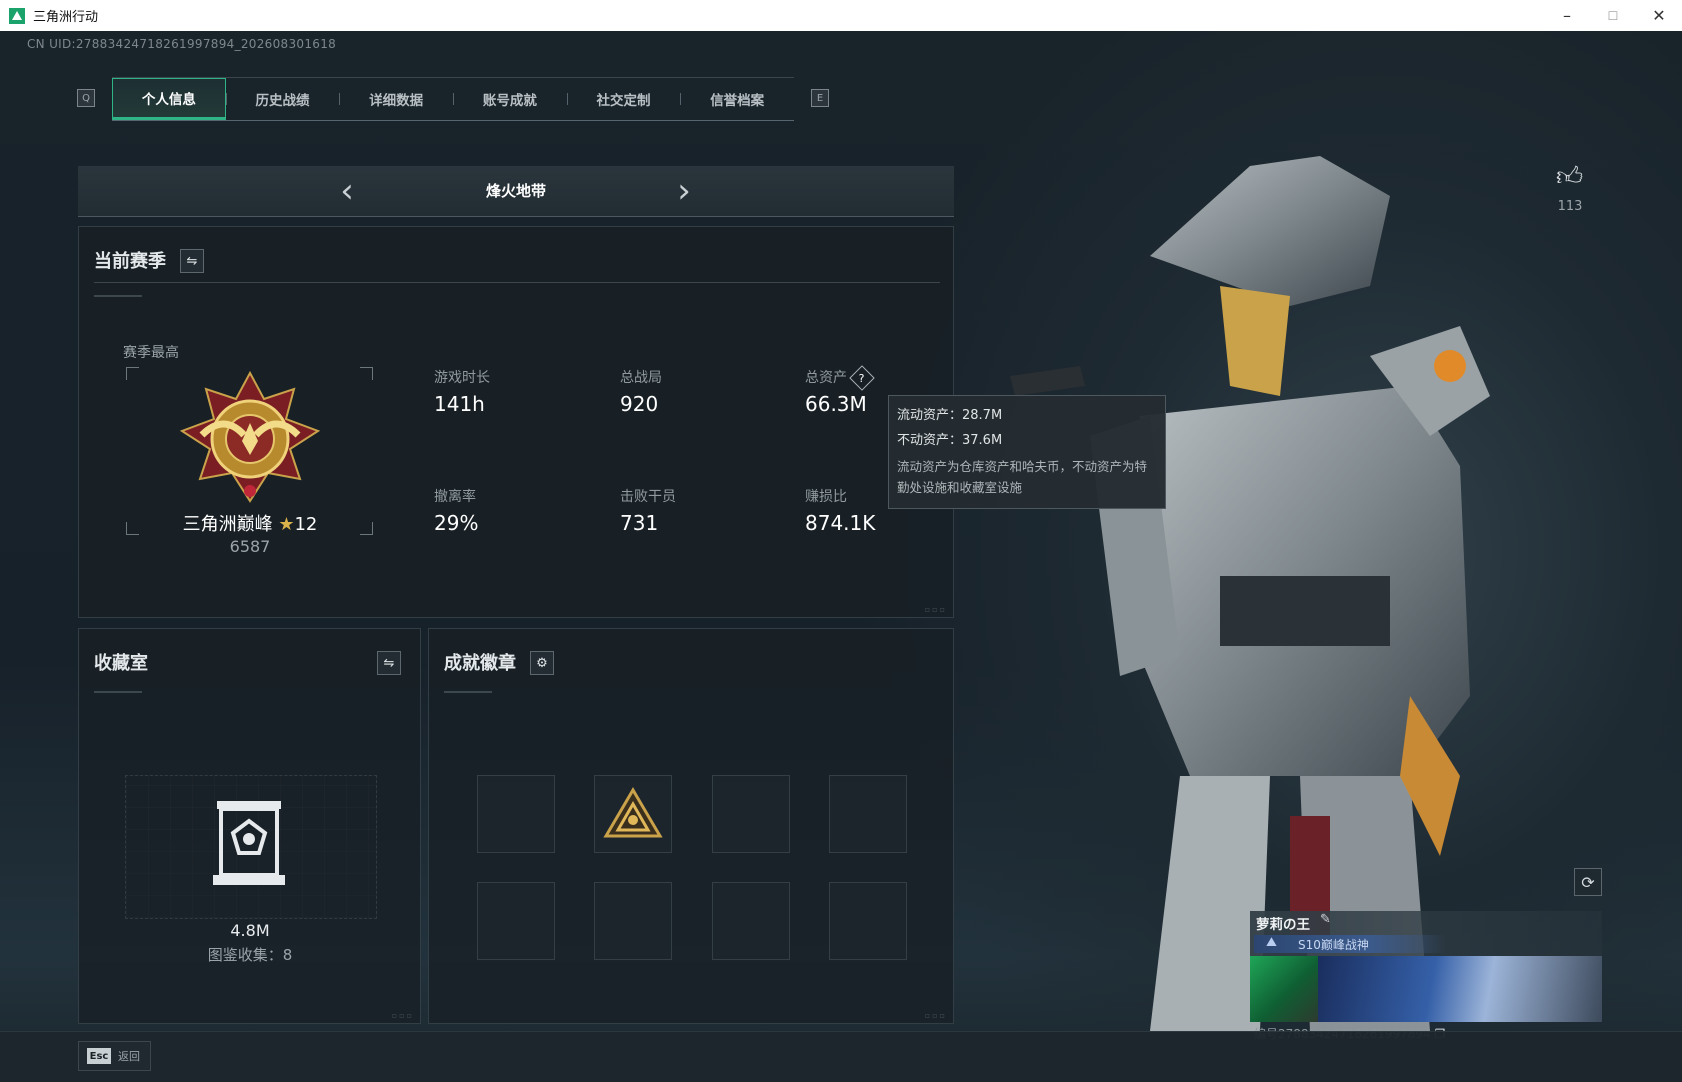  I want to click on edit-name-icon: ✎, so click(1325, 919).